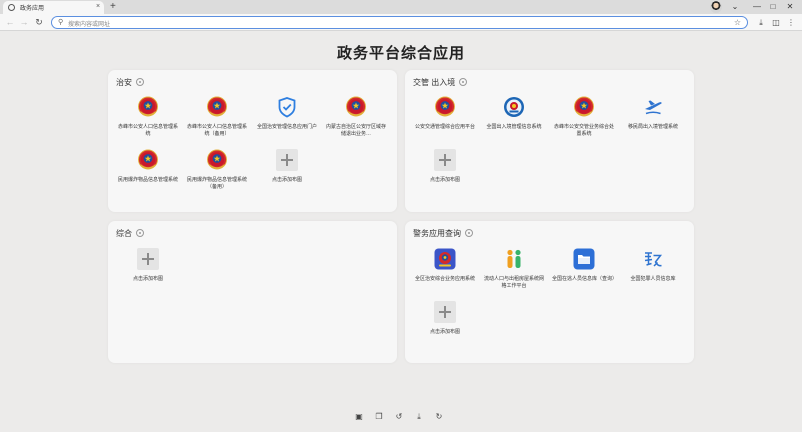  What do you see at coordinates (10, 22) in the screenshot?
I see `back-icon: ←` at bounding box center [10, 22].